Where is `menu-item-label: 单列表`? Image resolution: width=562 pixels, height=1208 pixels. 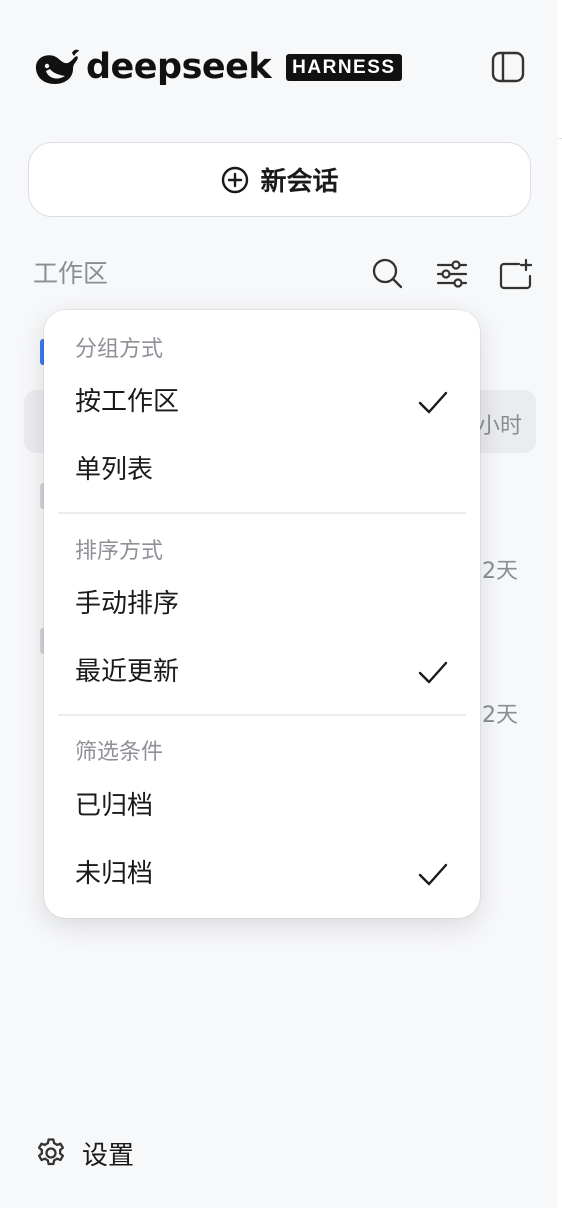
menu-item-label: 单列表 is located at coordinates (114, 470).